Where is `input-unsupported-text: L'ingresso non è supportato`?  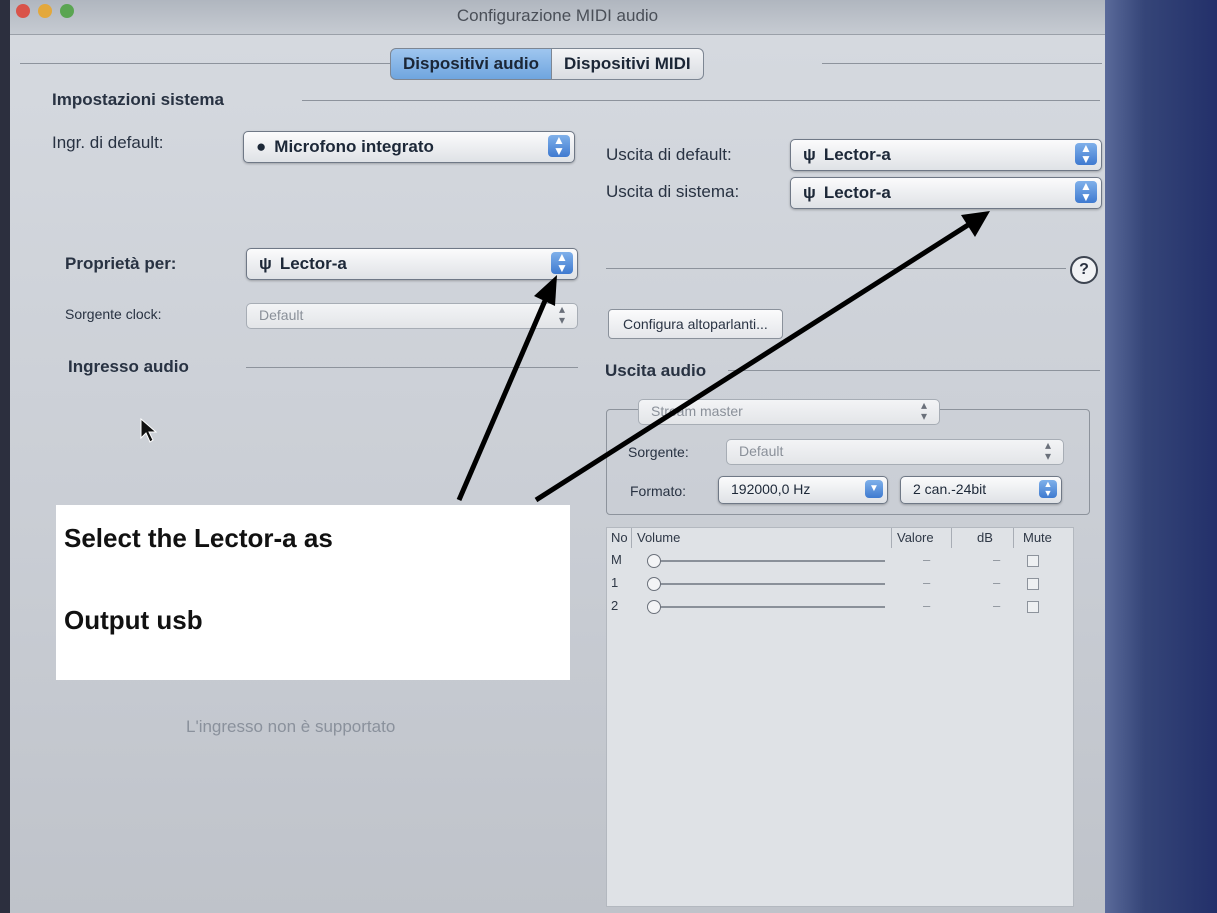
input-unsupported-text: L'ingresso non è supportato is located at coordinates (291, 726).